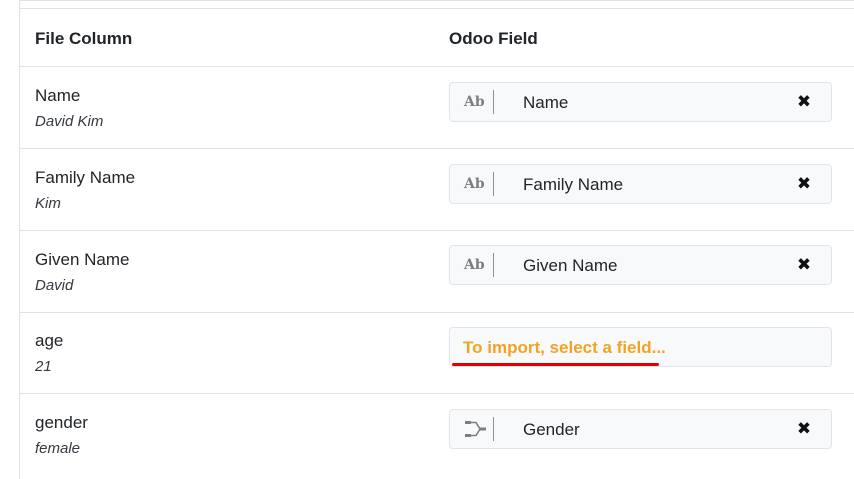 This screenshot has width=854, height=479. What do you see at coordinates (570, 265) in the screenshot?
I see `field-selector-value: Given Name` at bounding box center [570, 265].